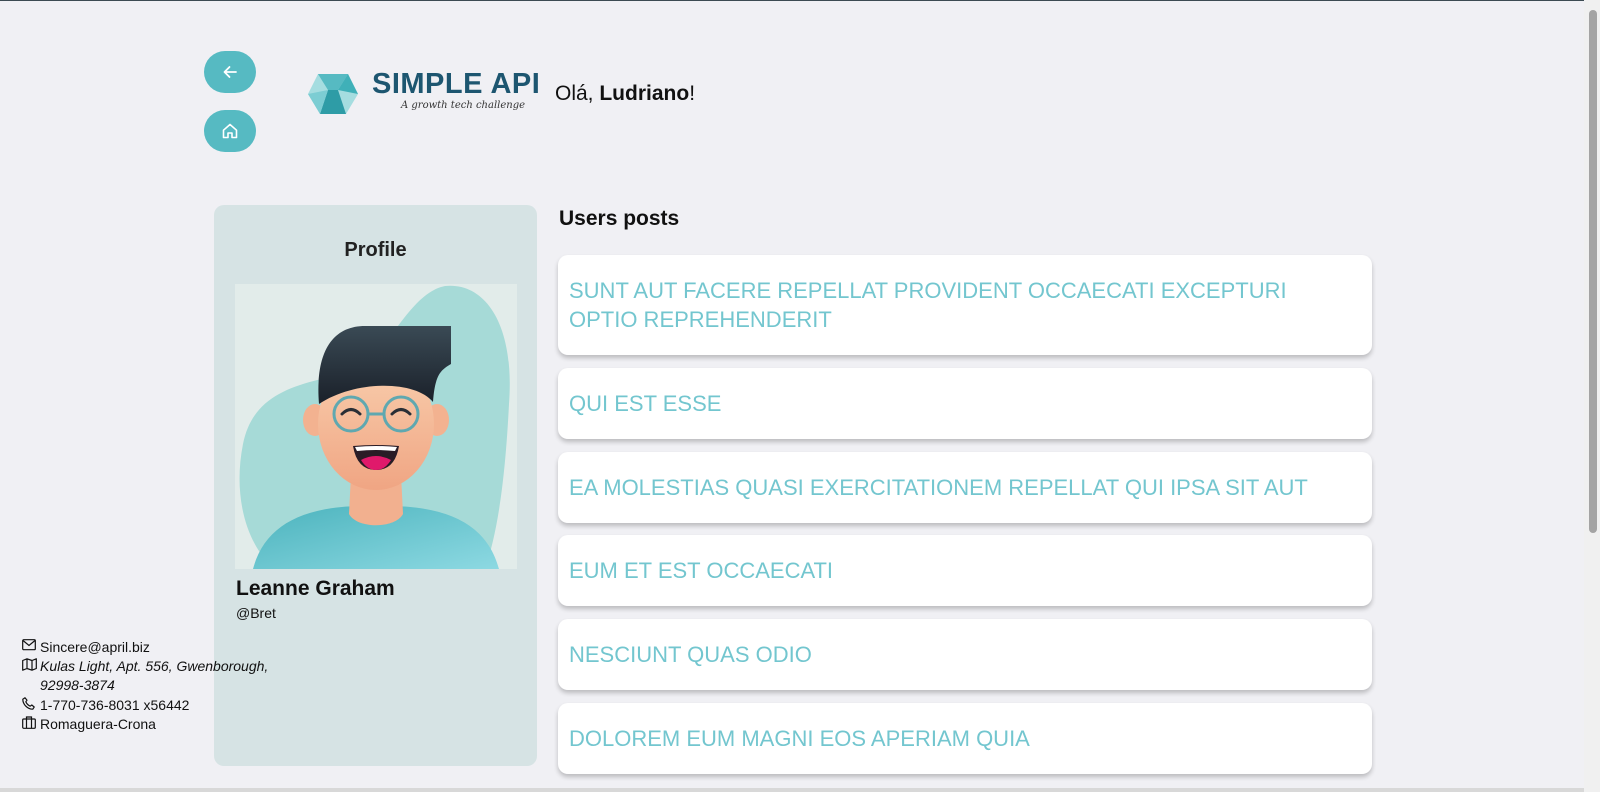  I want to click on phone-icon, so click(31, 705).